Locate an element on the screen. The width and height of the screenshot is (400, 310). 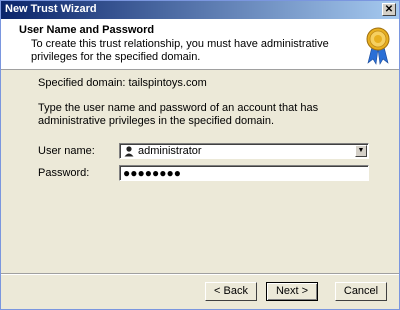
user-icon is located at coordinates (129, 151).